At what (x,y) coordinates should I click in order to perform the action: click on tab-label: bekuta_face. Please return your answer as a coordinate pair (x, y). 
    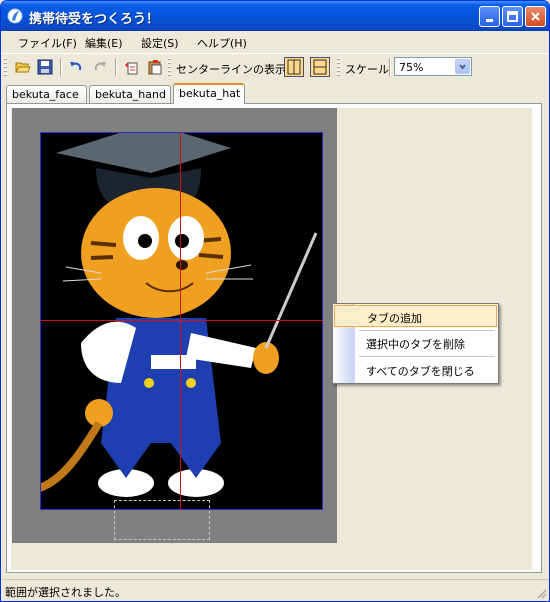
    Looking at the image, I should click on (45, 94).